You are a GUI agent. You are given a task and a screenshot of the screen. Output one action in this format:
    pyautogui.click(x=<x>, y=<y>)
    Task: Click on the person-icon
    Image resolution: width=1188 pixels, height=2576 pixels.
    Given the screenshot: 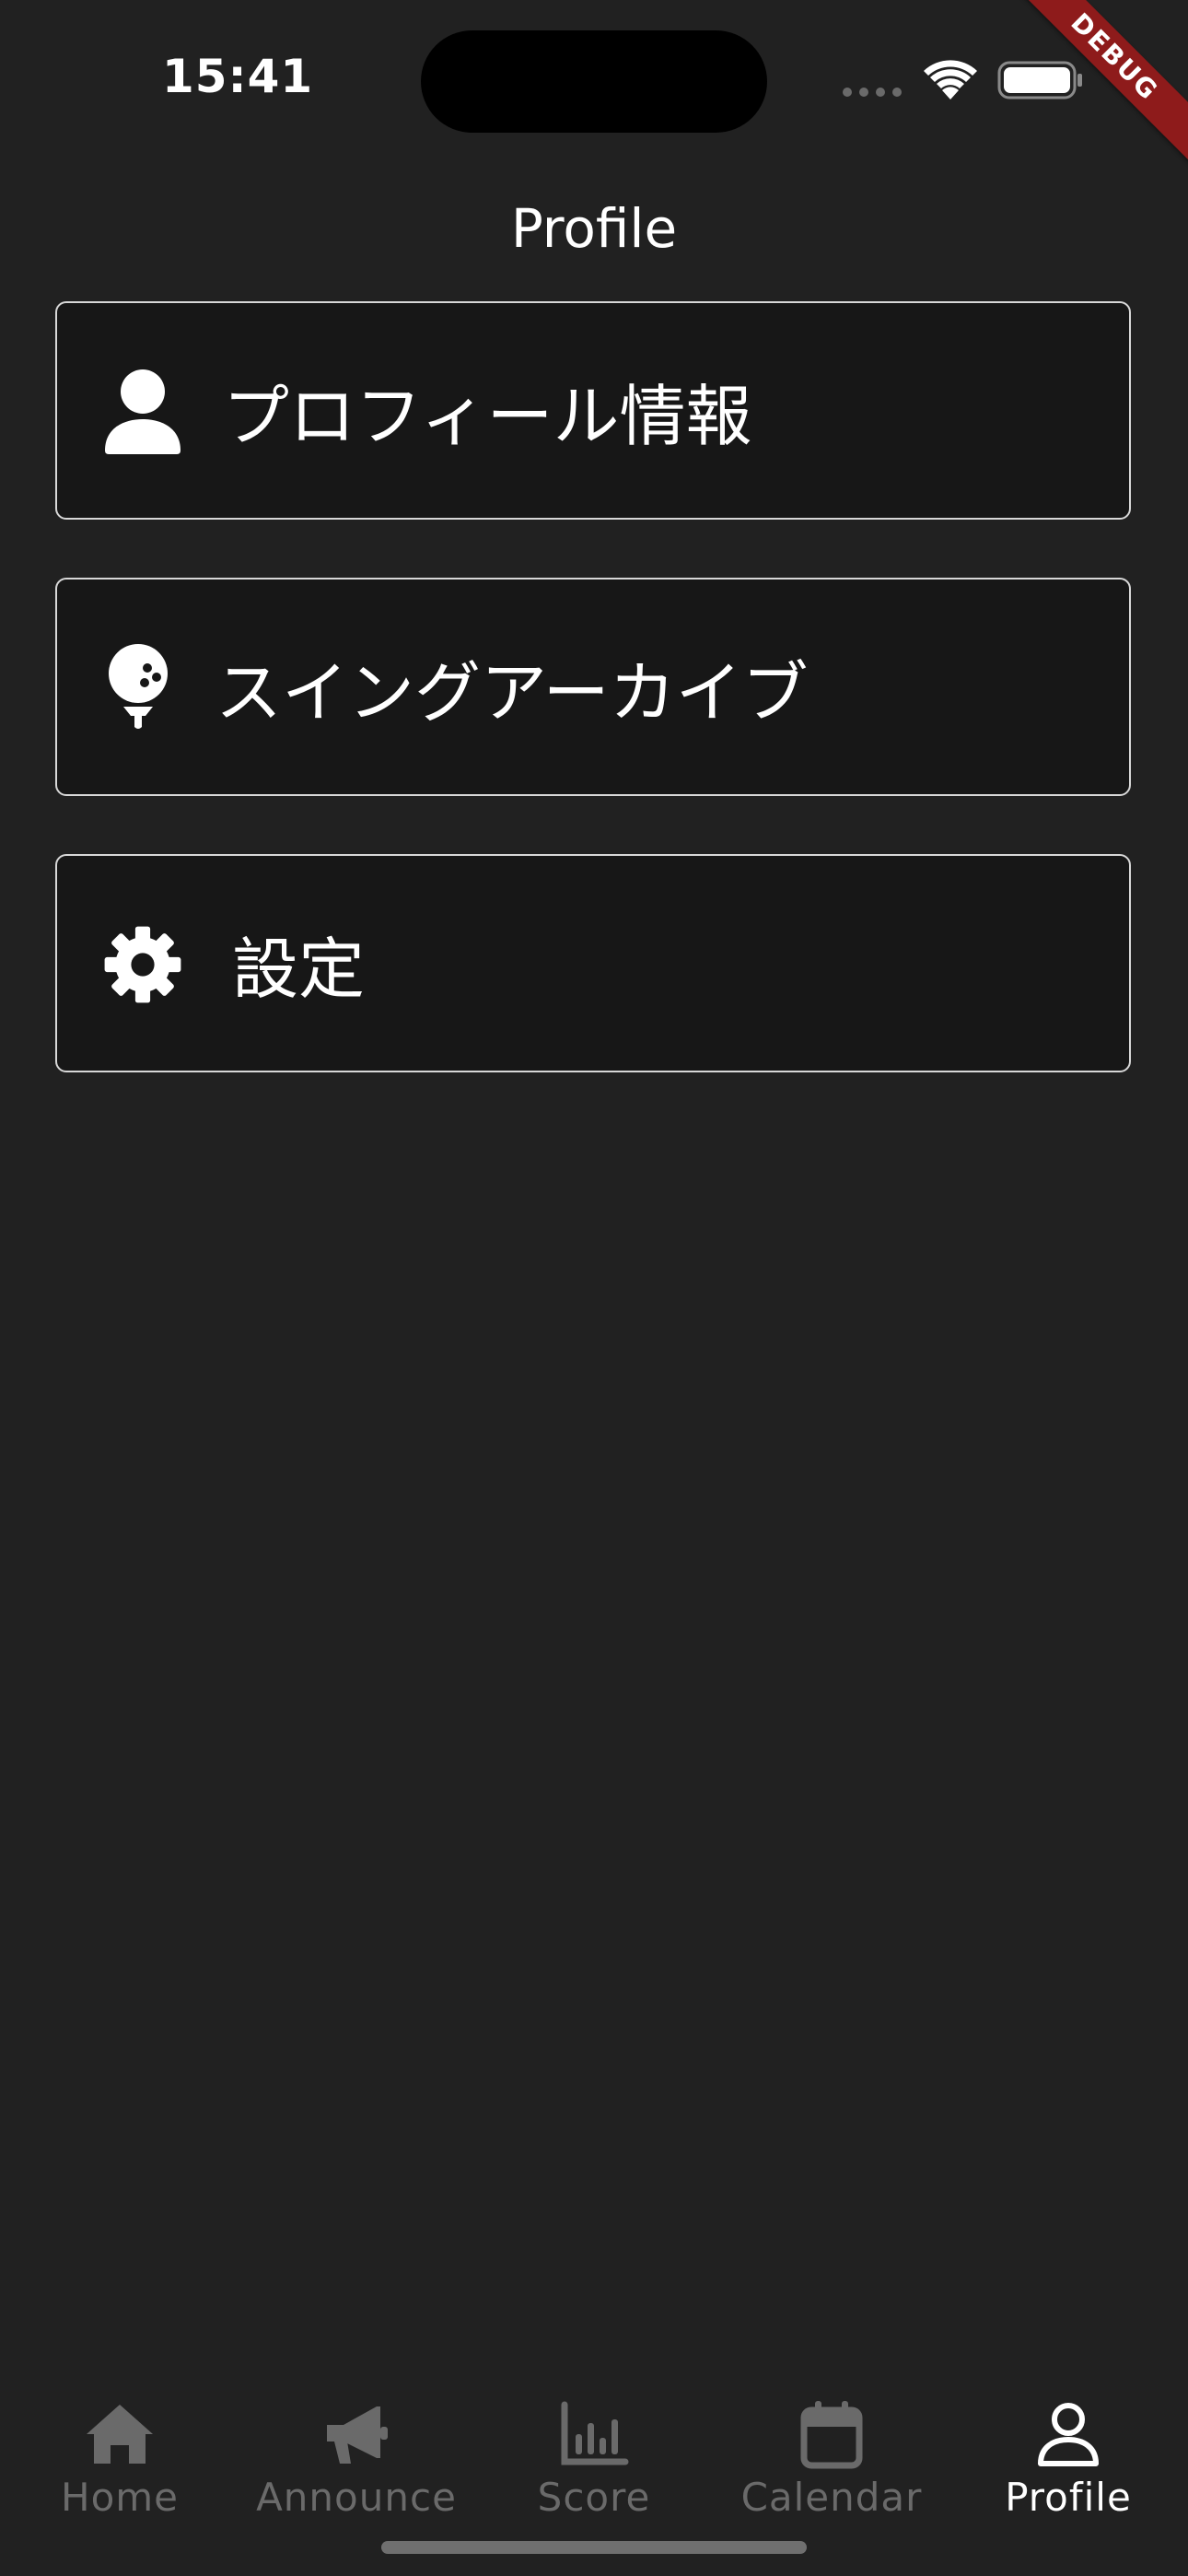 What is the action you would take?
    pyautogui.click(x=143, y=411)
    